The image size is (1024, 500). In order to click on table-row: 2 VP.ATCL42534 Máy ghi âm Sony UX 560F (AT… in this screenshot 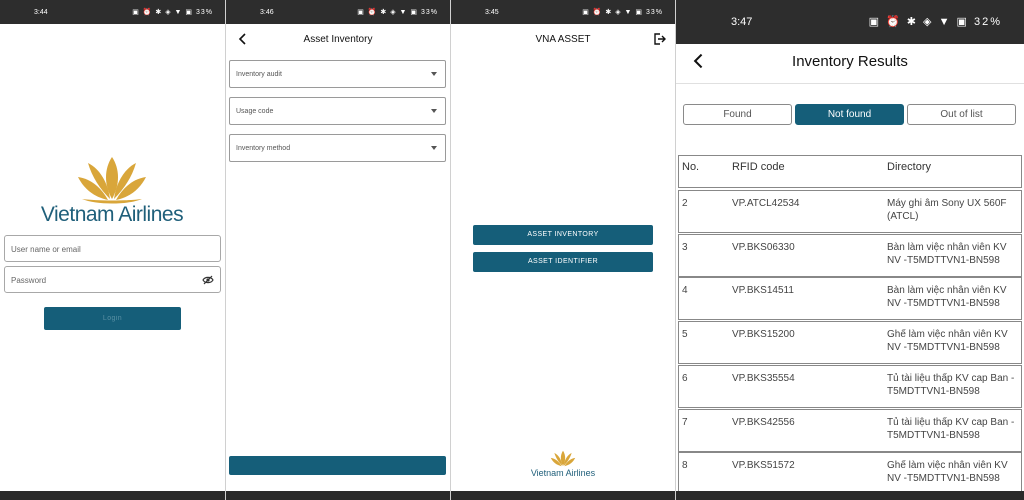, I will do `click(850, 211)`.